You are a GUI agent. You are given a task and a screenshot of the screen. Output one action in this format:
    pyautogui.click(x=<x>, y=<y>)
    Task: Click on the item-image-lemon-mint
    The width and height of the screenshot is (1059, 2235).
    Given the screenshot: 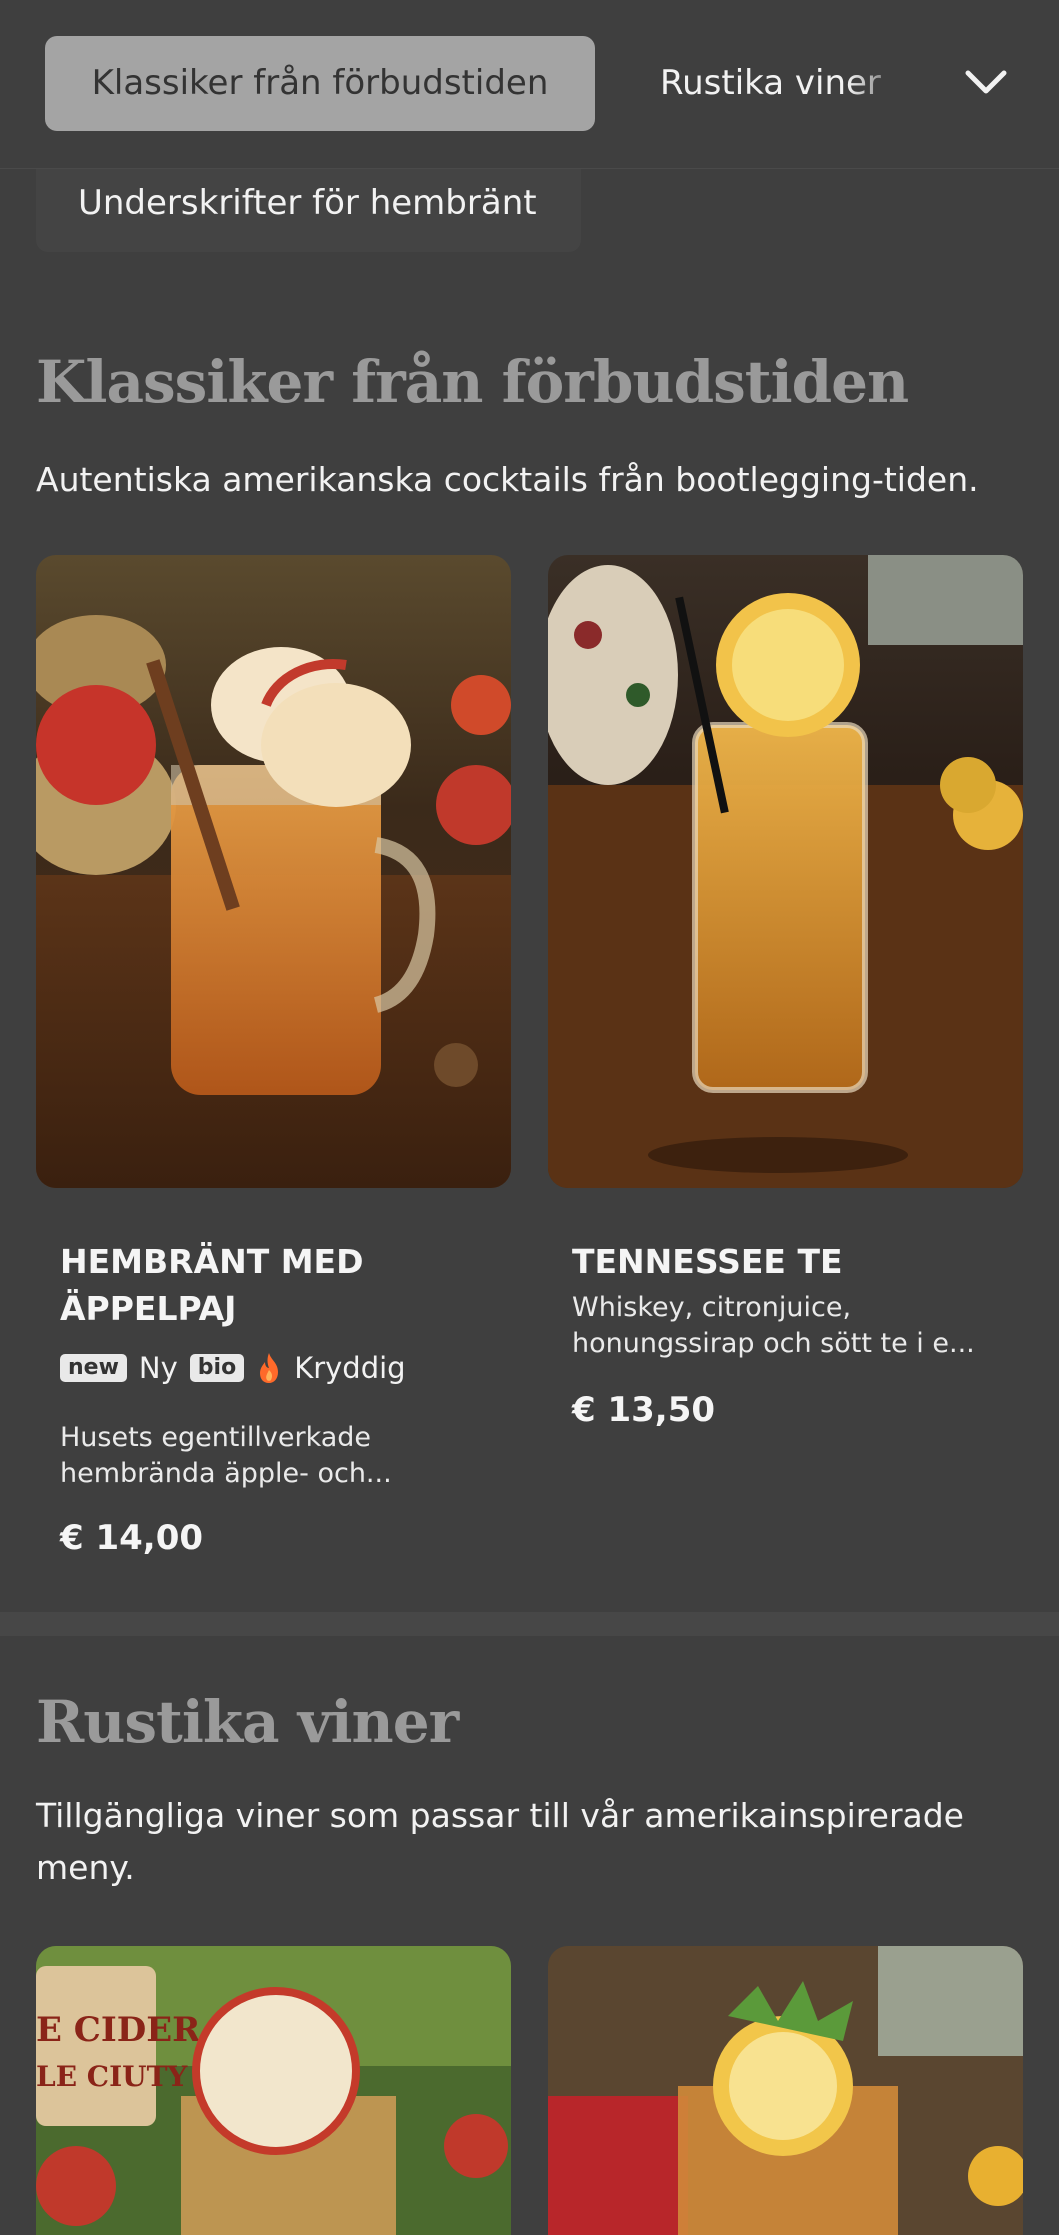 What is the action you would take?
    pyautogui.click(x=785, y=2090)
    